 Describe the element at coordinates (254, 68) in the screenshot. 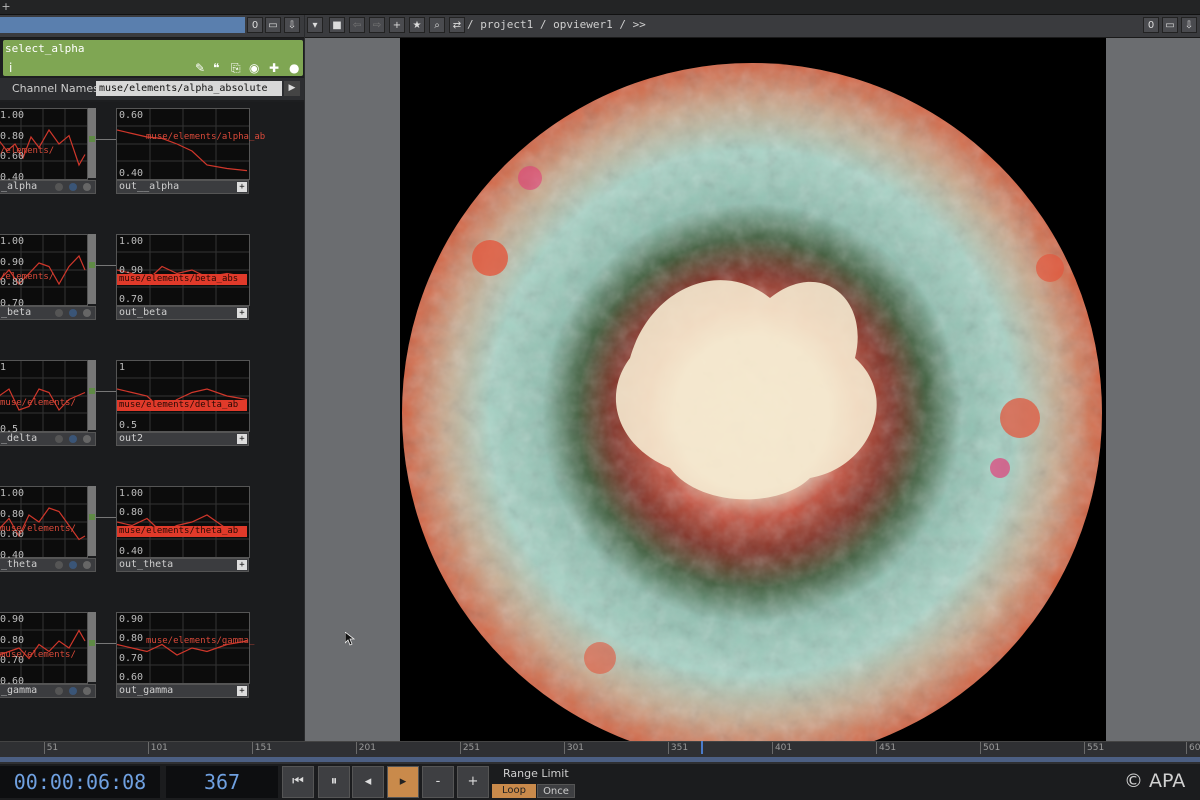

I see `python-icon: ◉` at that location.